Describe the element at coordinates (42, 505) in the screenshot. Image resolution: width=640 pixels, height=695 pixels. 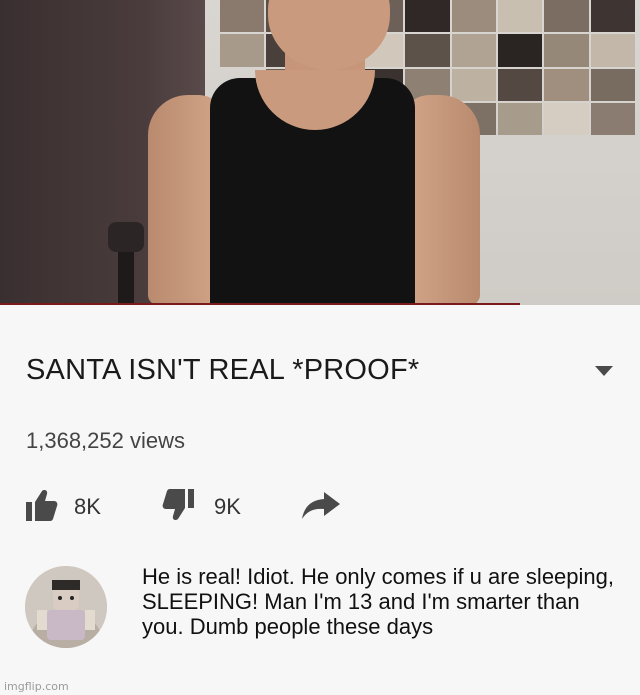
I see `thumbs-up-icon` at that location.